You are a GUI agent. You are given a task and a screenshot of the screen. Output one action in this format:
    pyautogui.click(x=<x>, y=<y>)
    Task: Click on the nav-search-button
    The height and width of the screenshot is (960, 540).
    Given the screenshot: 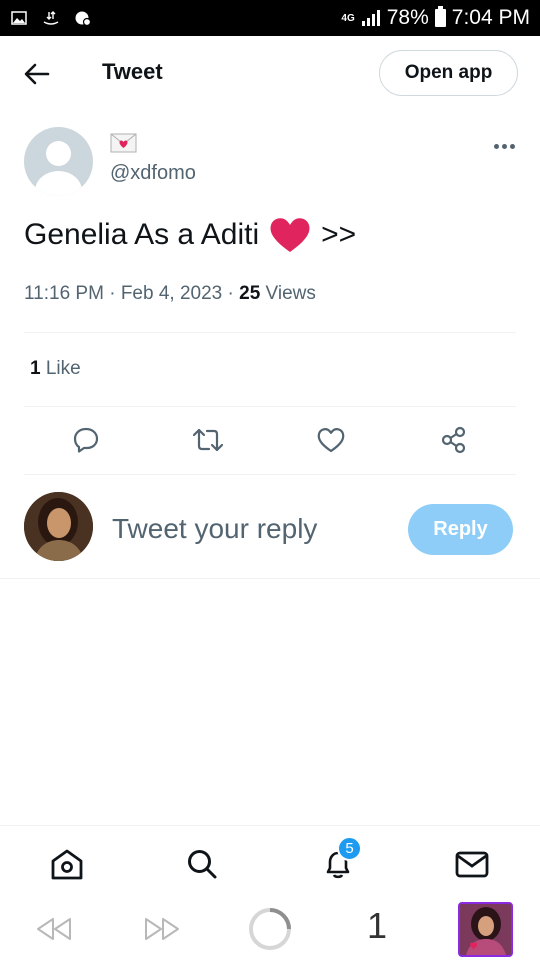 What is the action you would take?
    pyautogui.click(x=202, y=864)
    